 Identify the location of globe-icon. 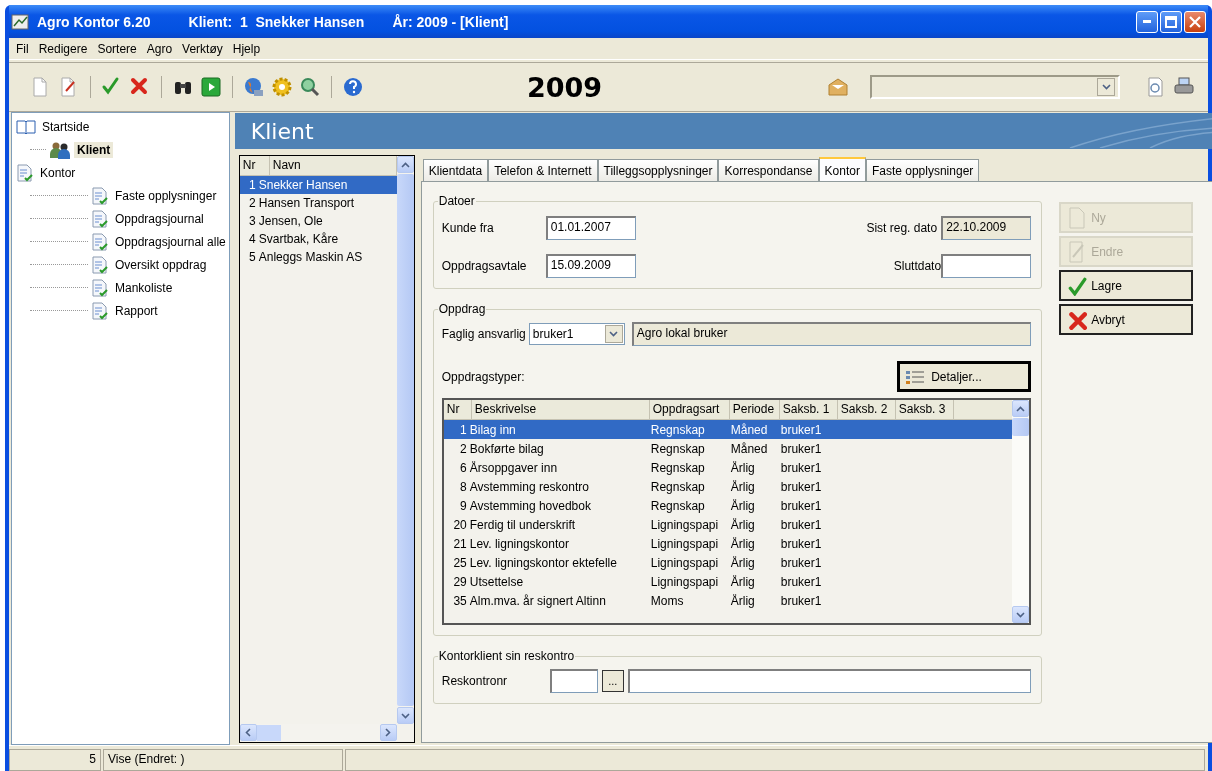
(254, 87).